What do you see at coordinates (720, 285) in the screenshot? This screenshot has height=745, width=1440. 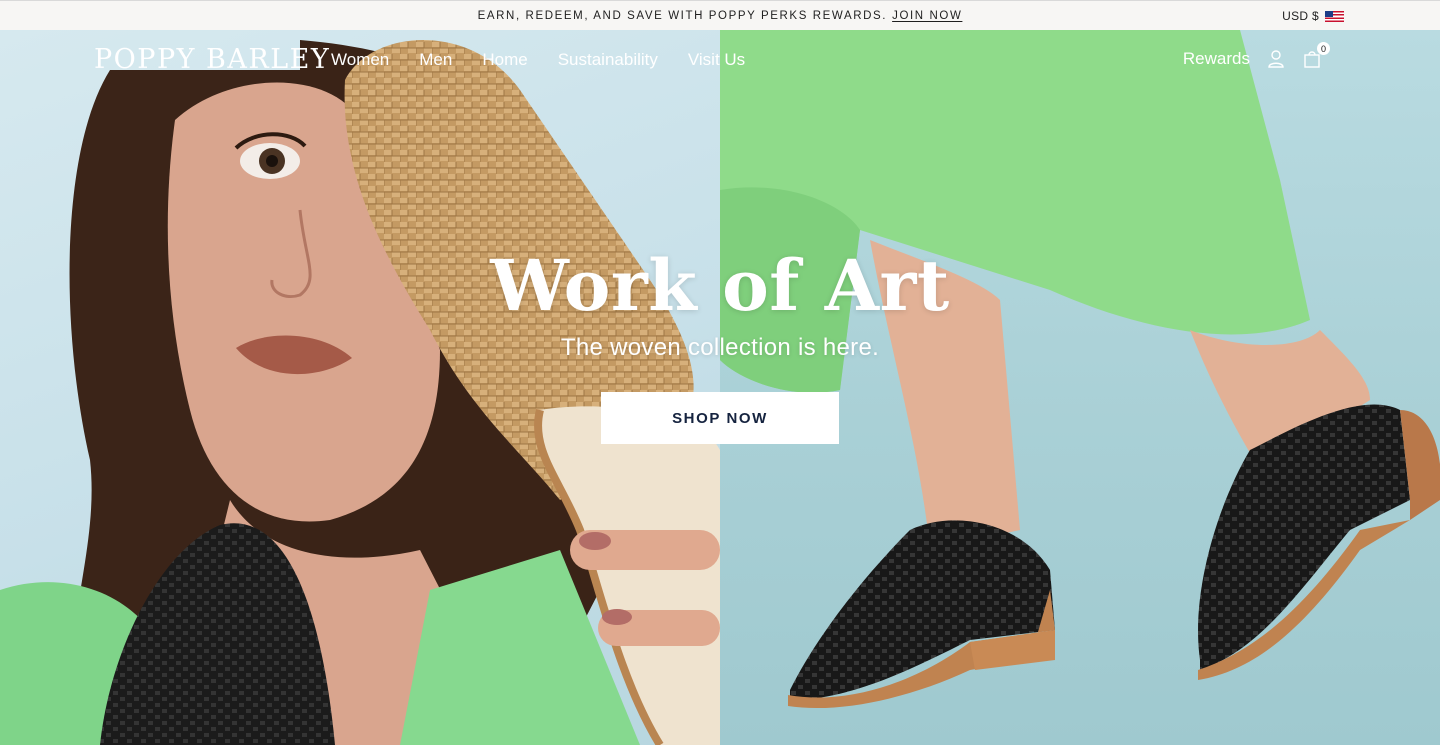 I see `hero-title: Work of Art` at bounding box center [720, 285].